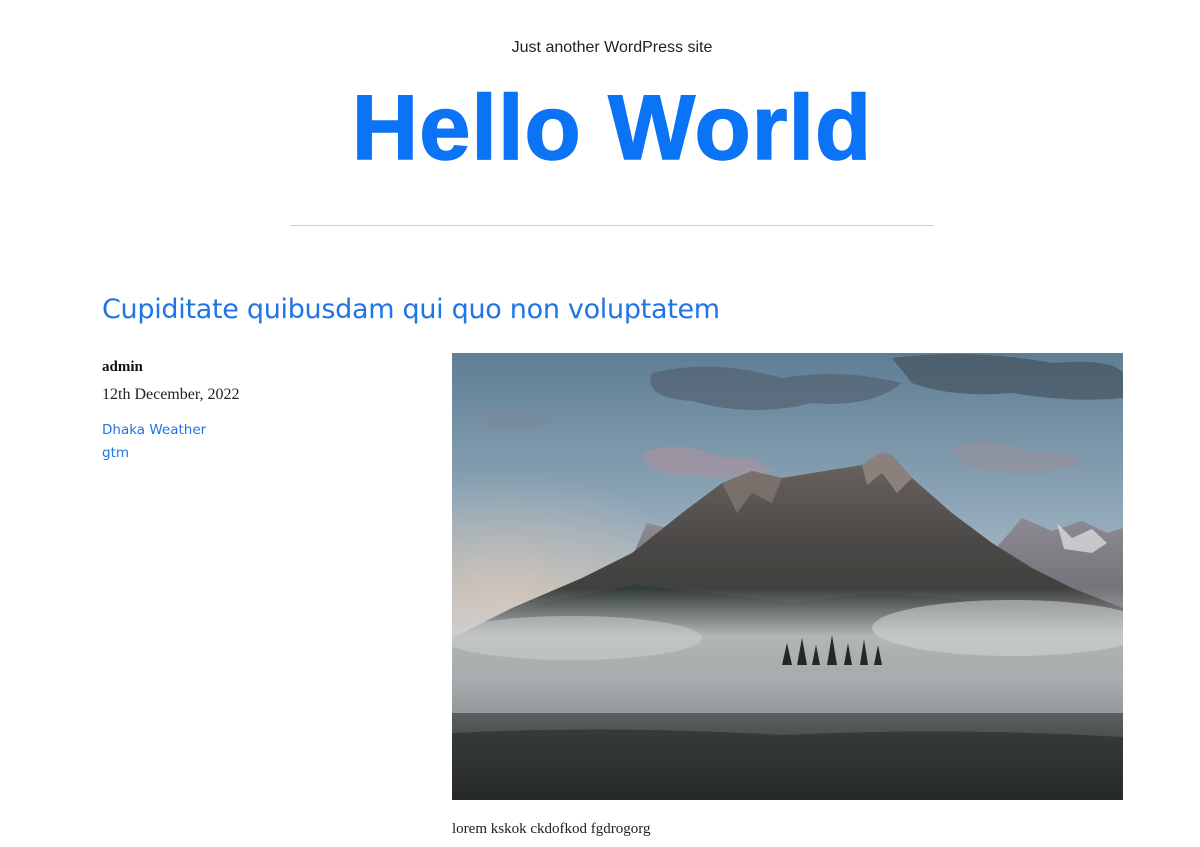  I want to click on post-tags: Dhaka Weather gtm, so click(262, 442).